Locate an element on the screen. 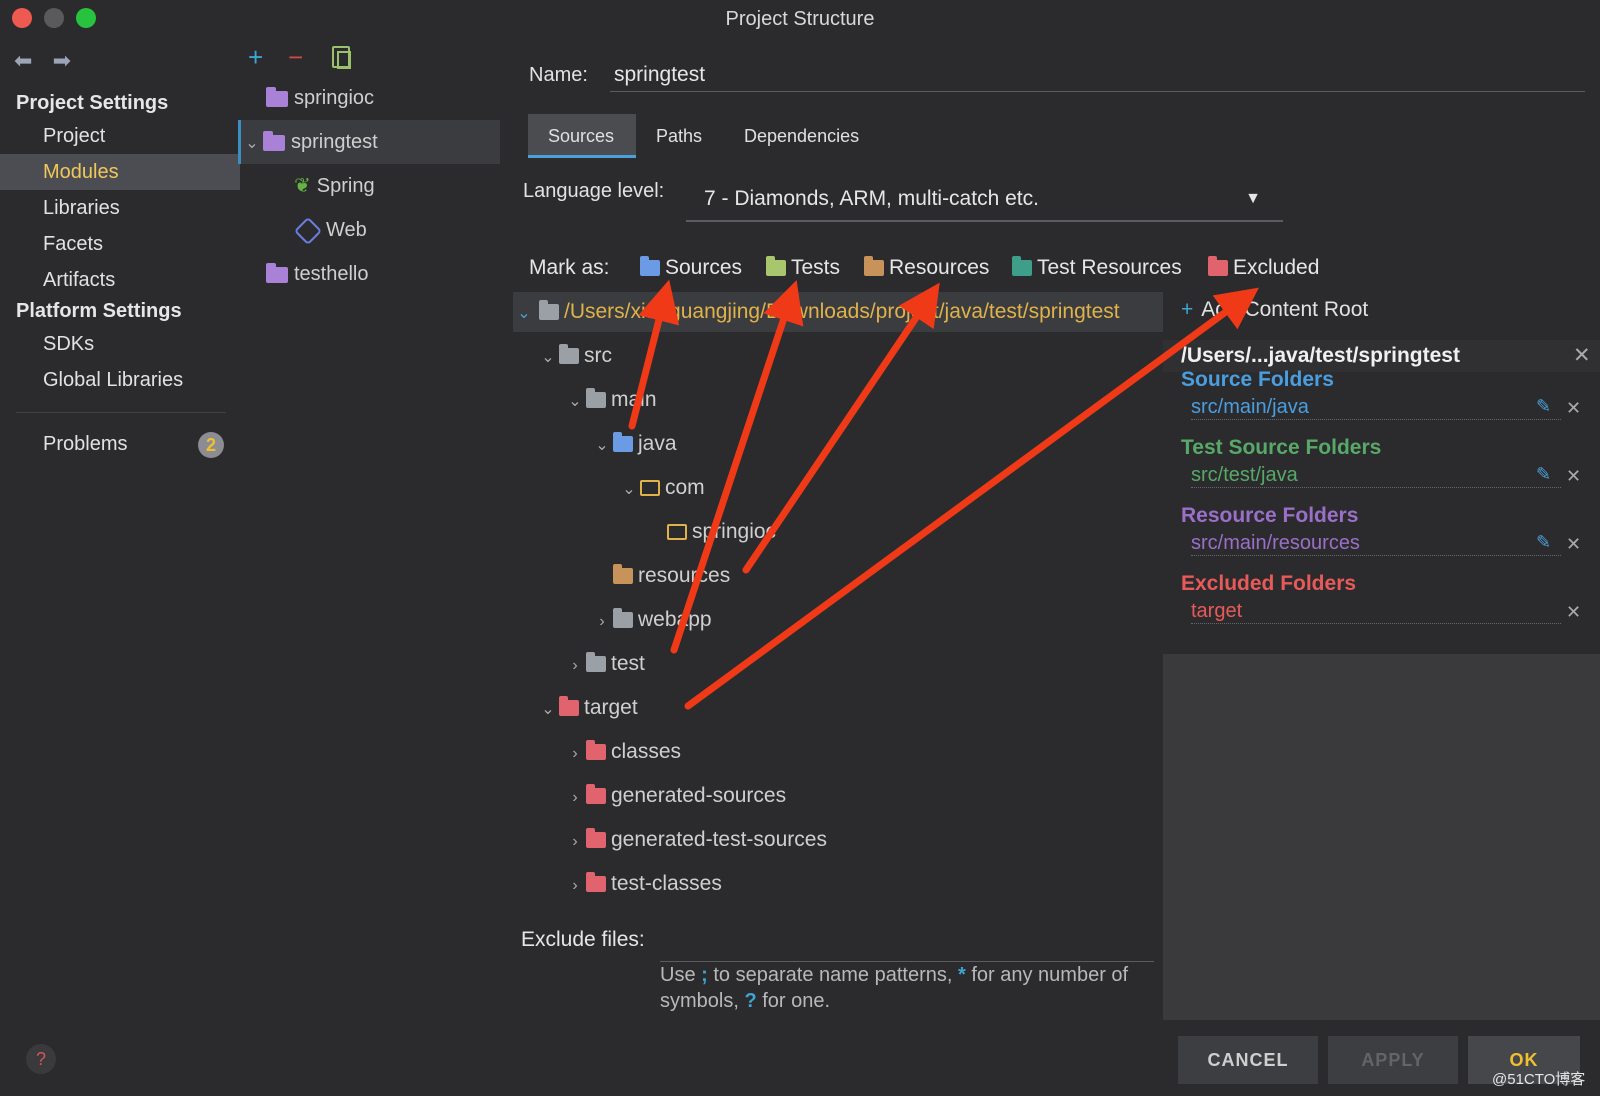  plus-icon: + is located at coordinates (1187, 309).